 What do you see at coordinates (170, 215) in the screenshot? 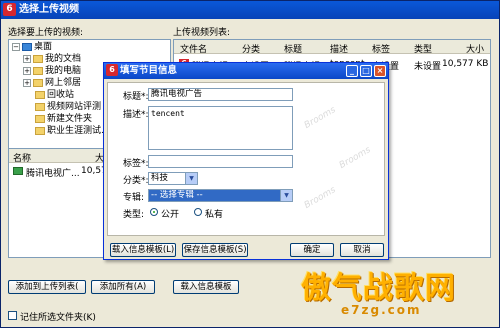
I see `public-label: 公开` at bounding box center [170, 215].